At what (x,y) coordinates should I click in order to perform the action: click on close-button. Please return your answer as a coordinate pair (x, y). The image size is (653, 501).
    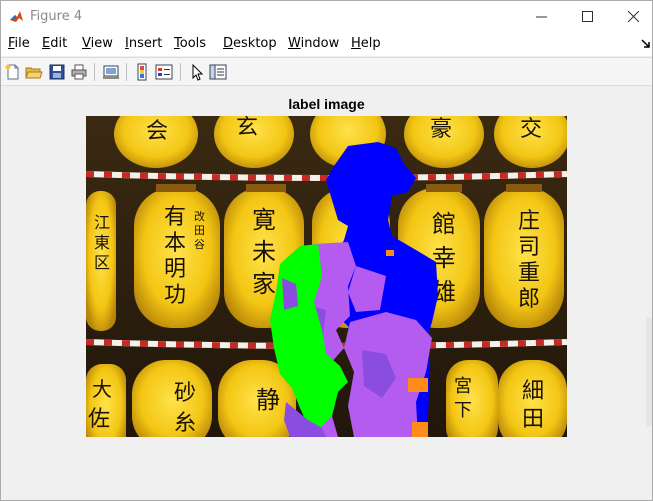
    Looking at the image, I should click on (631, 16).